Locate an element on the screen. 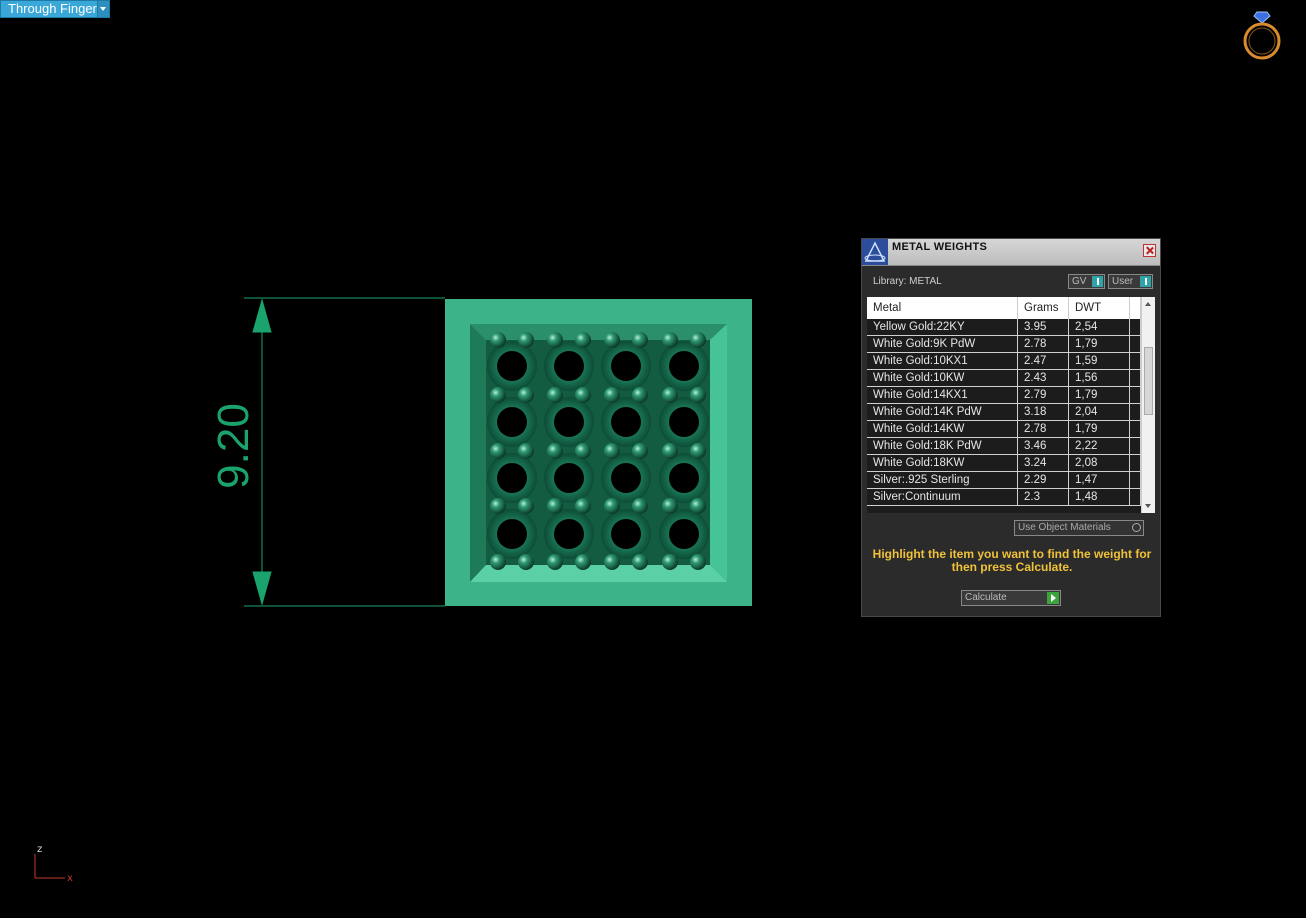  table-row: White Gold:14K PdW 3.18 2,04 is located at coordinates (1004, 412).